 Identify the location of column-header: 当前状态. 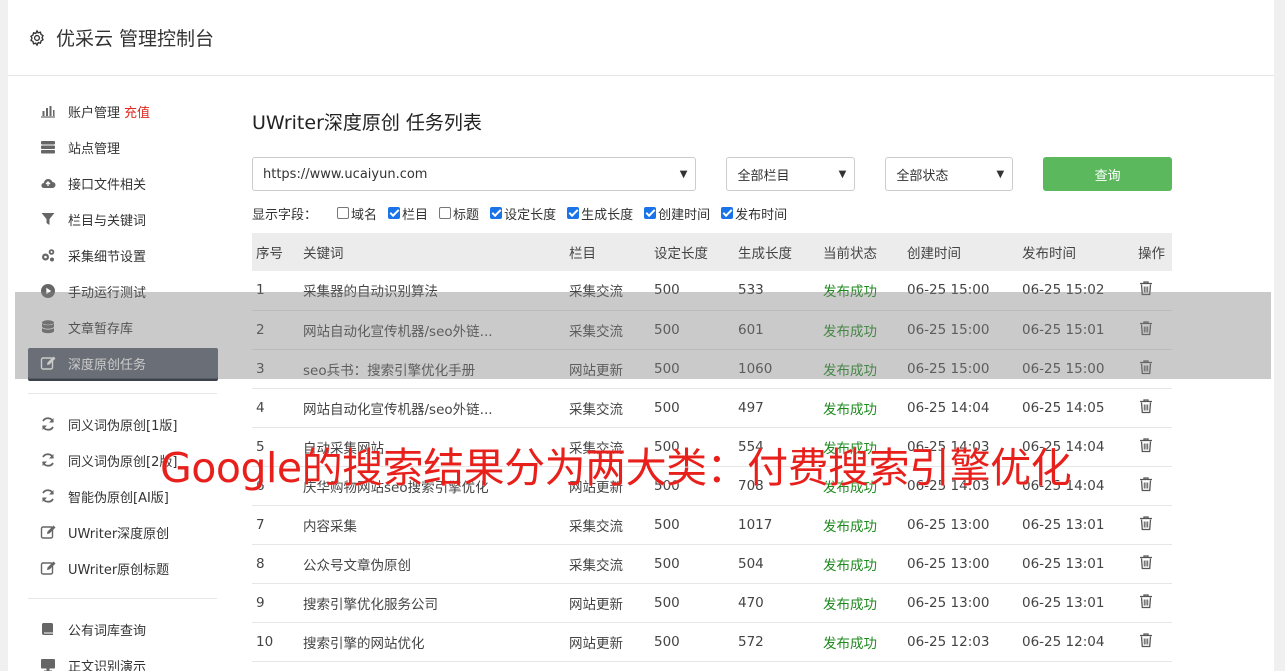
(850, 254).